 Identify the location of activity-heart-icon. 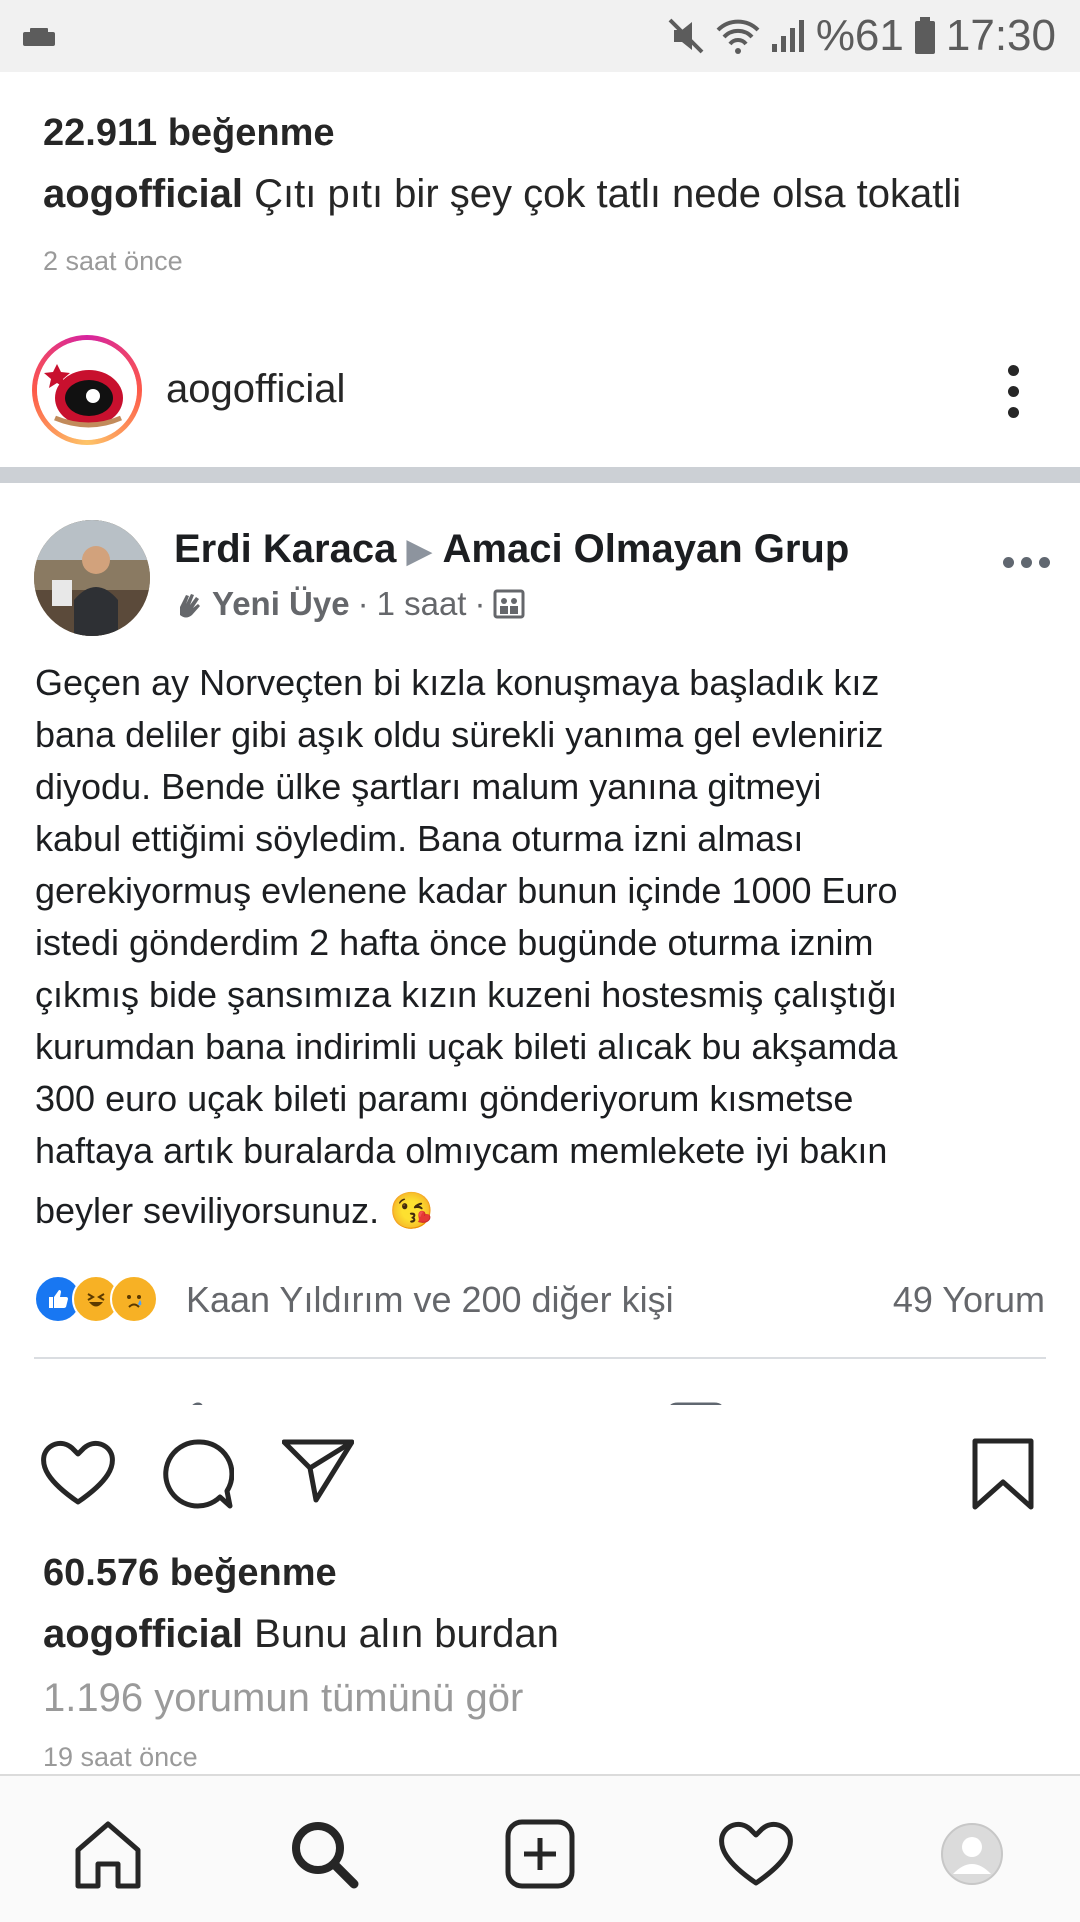
(756, 1854).